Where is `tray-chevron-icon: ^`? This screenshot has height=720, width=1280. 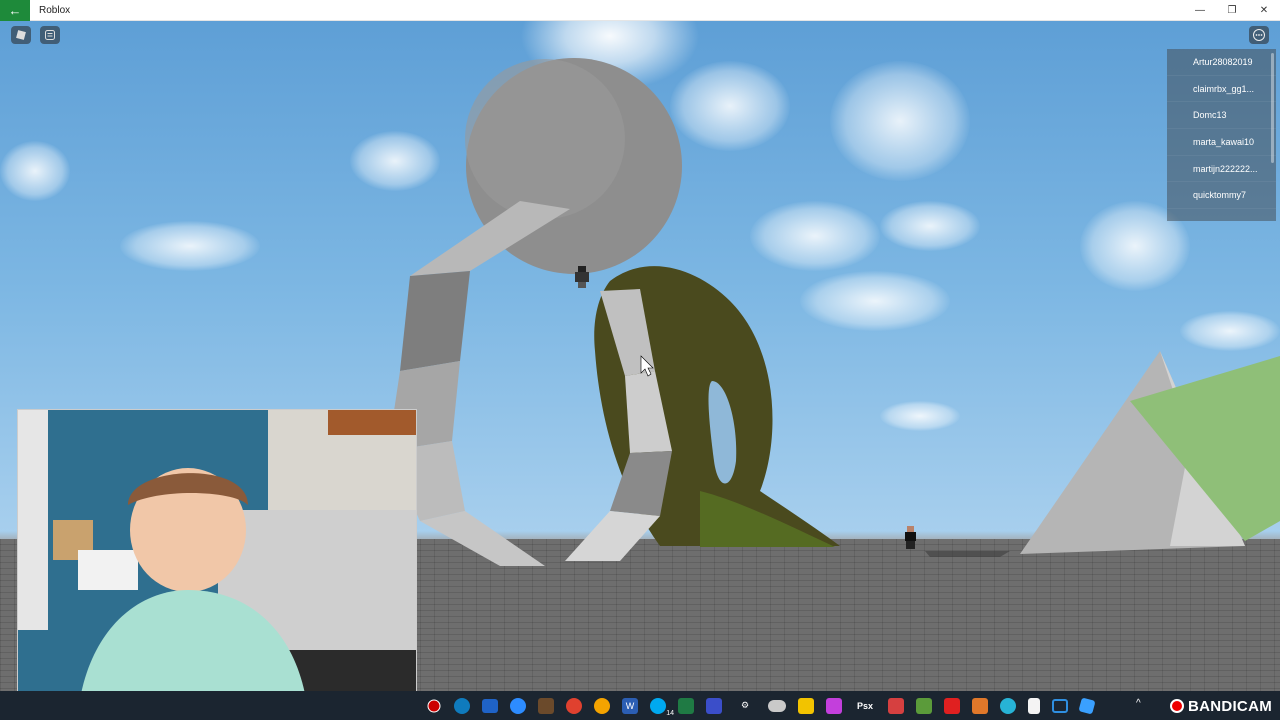 tray-chevron-icon: ^ is located at coordinates (1138, 703).